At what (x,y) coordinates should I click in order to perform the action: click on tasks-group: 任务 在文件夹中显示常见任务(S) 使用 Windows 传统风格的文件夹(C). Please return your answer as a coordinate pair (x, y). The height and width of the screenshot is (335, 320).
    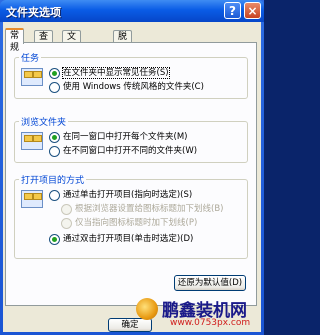
    Looking at the image, I should click on (131, 75).